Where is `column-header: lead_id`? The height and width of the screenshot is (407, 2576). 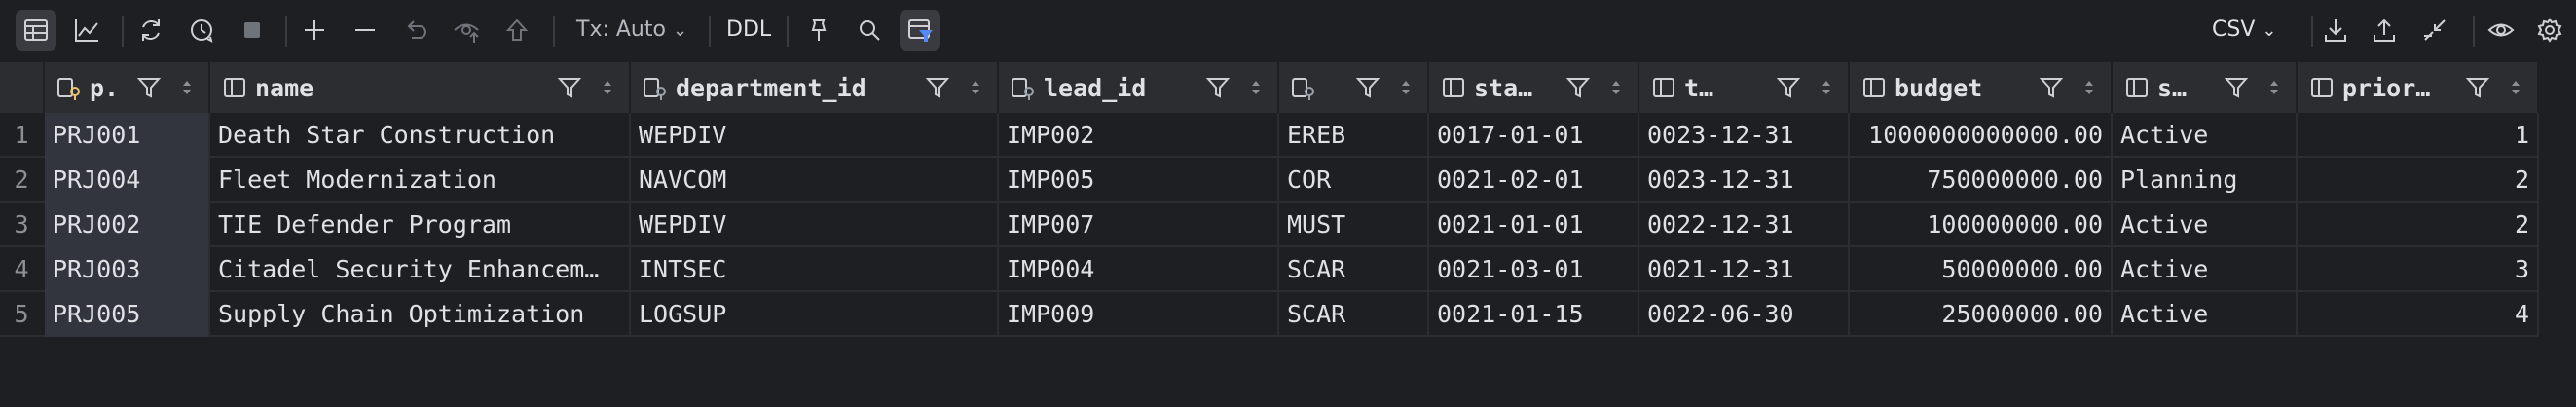 column-header: lead_id is located at coordinates (1139, 87).